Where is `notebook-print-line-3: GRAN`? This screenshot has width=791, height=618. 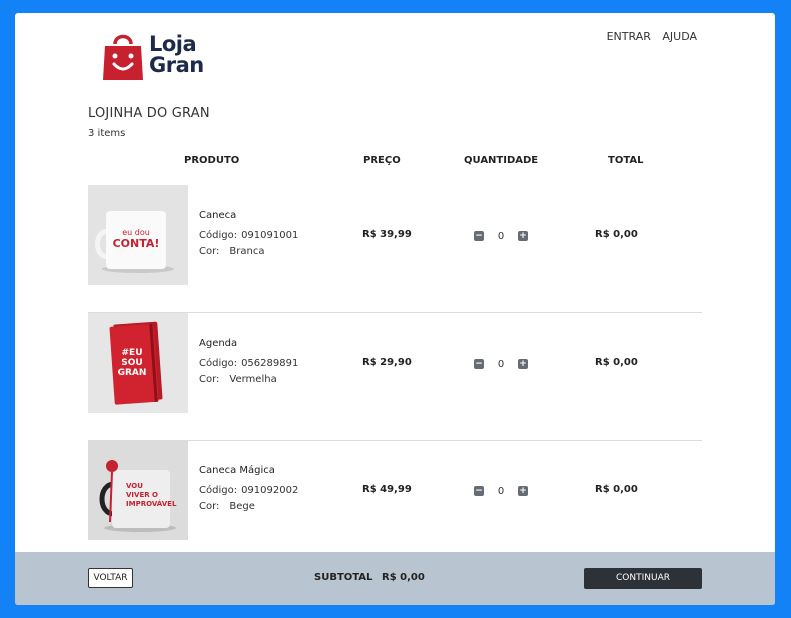 notebook-print-line-3: GRAN is located at coordinates (132, 373).